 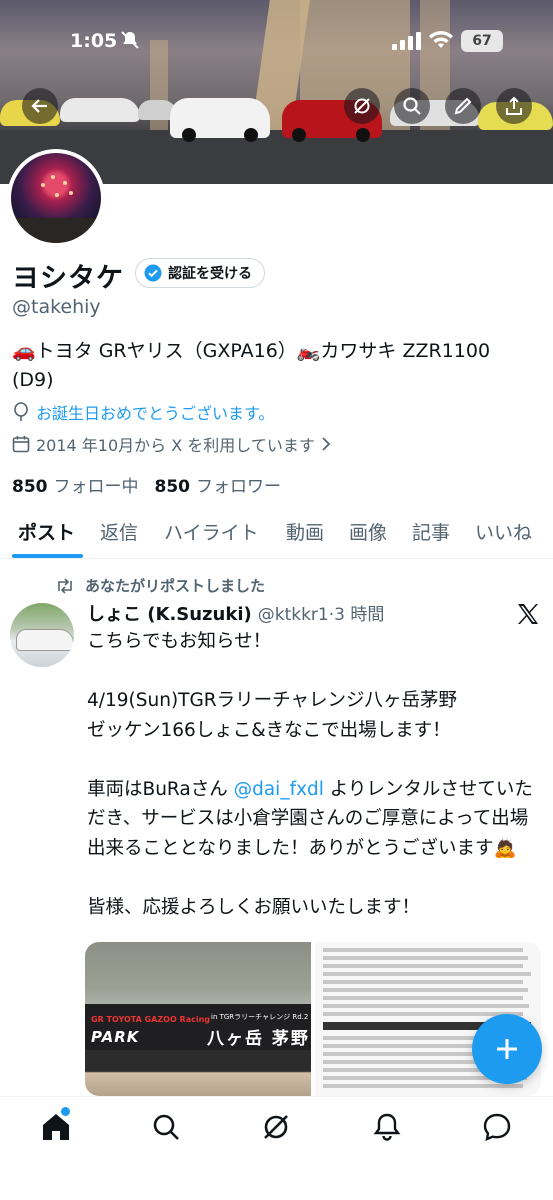 I want to click on calendar-icon, so click(x=21, y=444).